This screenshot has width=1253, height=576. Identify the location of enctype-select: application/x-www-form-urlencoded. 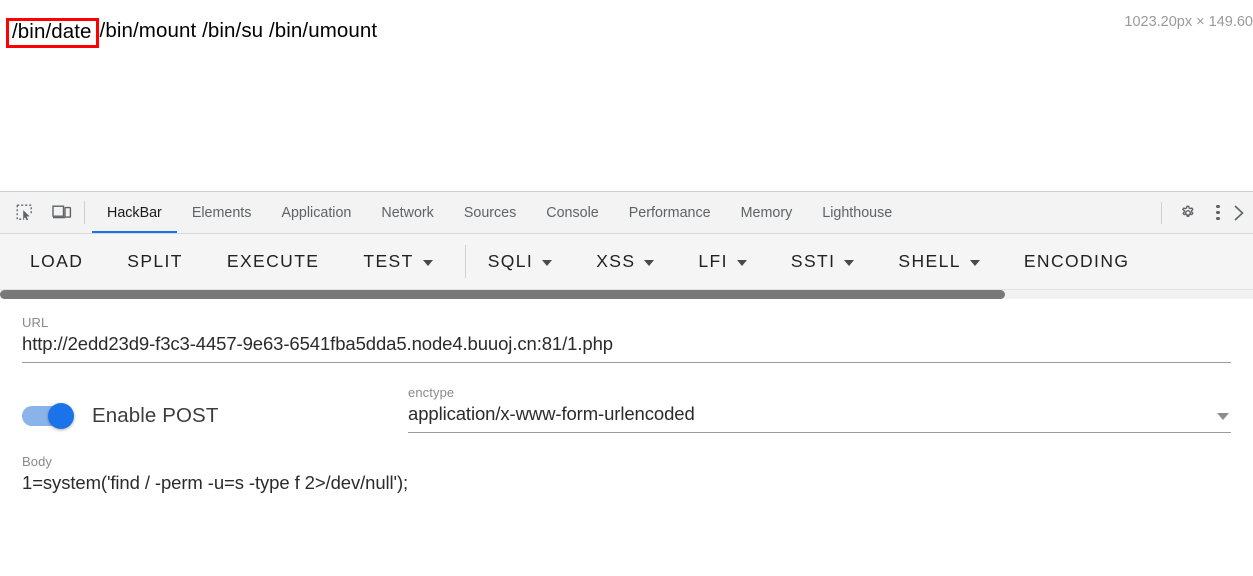
(819, 418).